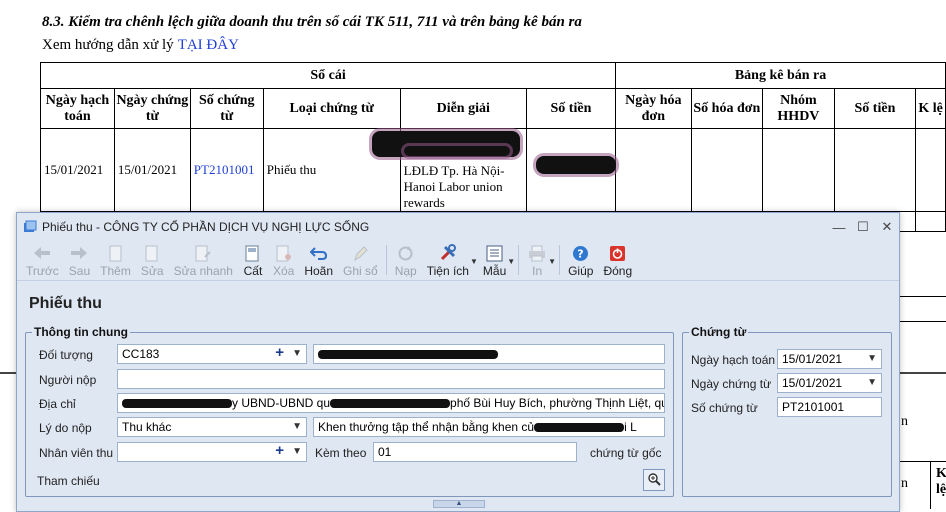 This screenshot has width=946, height=512. I want to click on dien-giai-field: Khen thưởng tập thể nhận bằng khen củ i L, so click(489, 427).